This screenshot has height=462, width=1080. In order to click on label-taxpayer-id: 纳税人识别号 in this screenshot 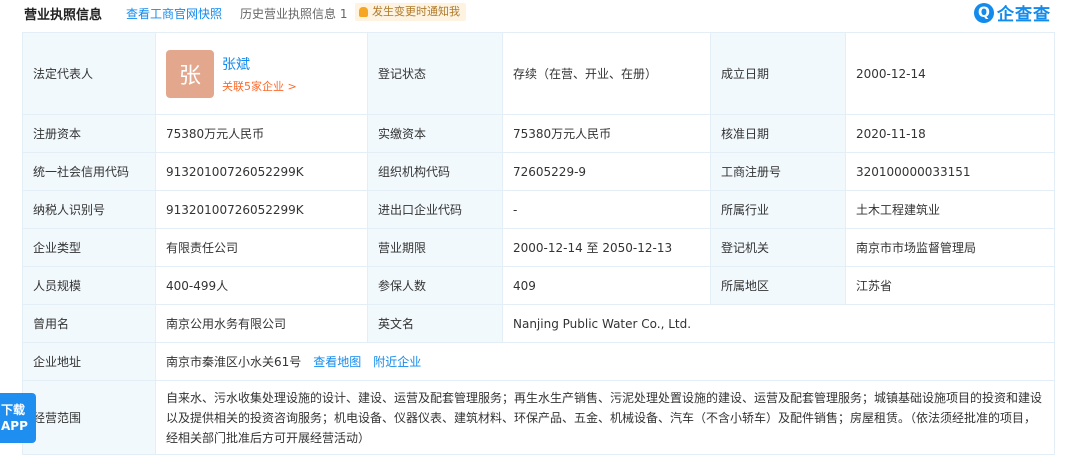, I will do `click(89, 209)`.